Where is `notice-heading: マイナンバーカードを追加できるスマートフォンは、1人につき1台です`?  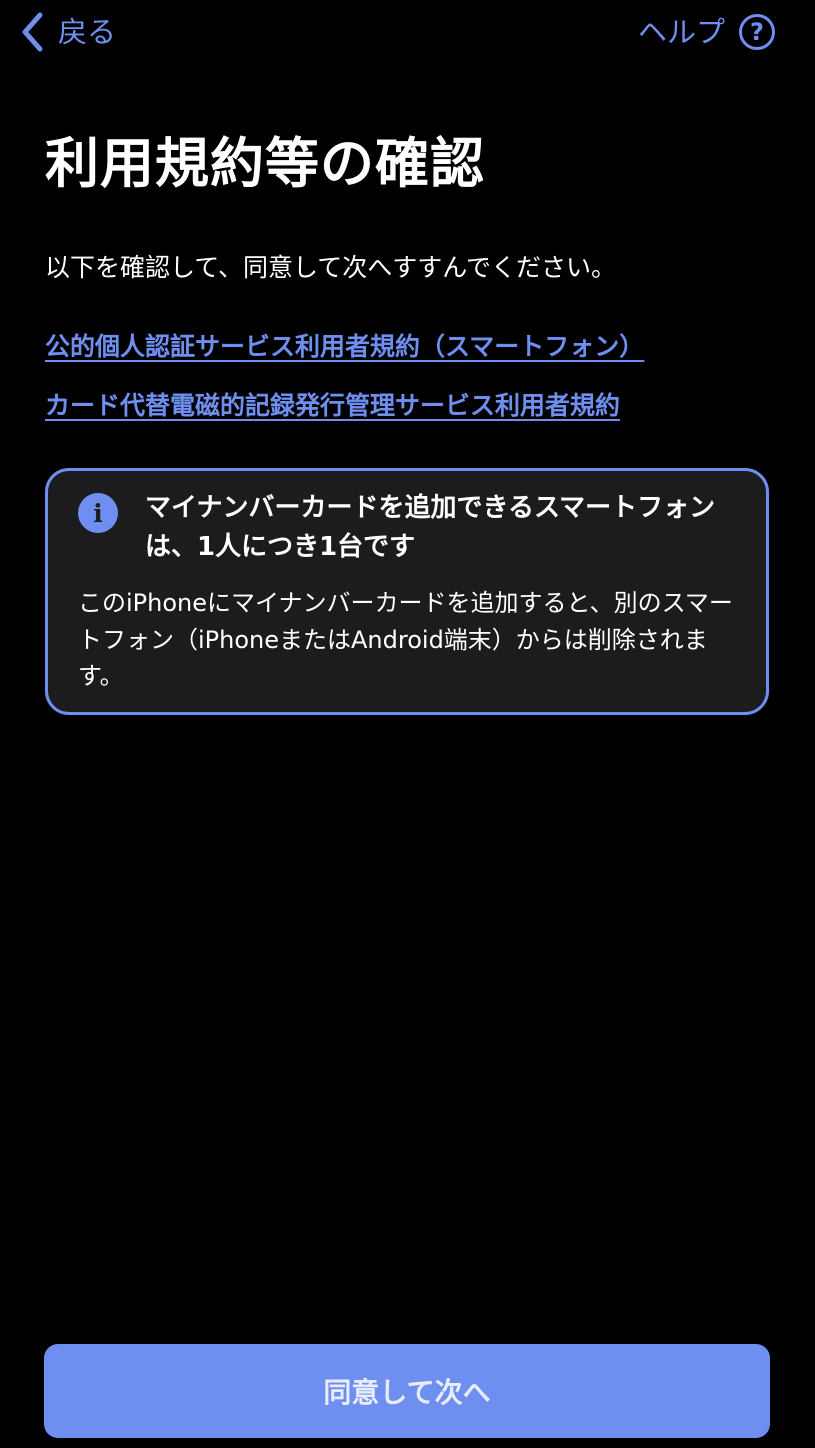
notice-heading: マイナンバーカードを追加できるスマートフォンは、1人につき1台です is located at coordinates (430, 527).